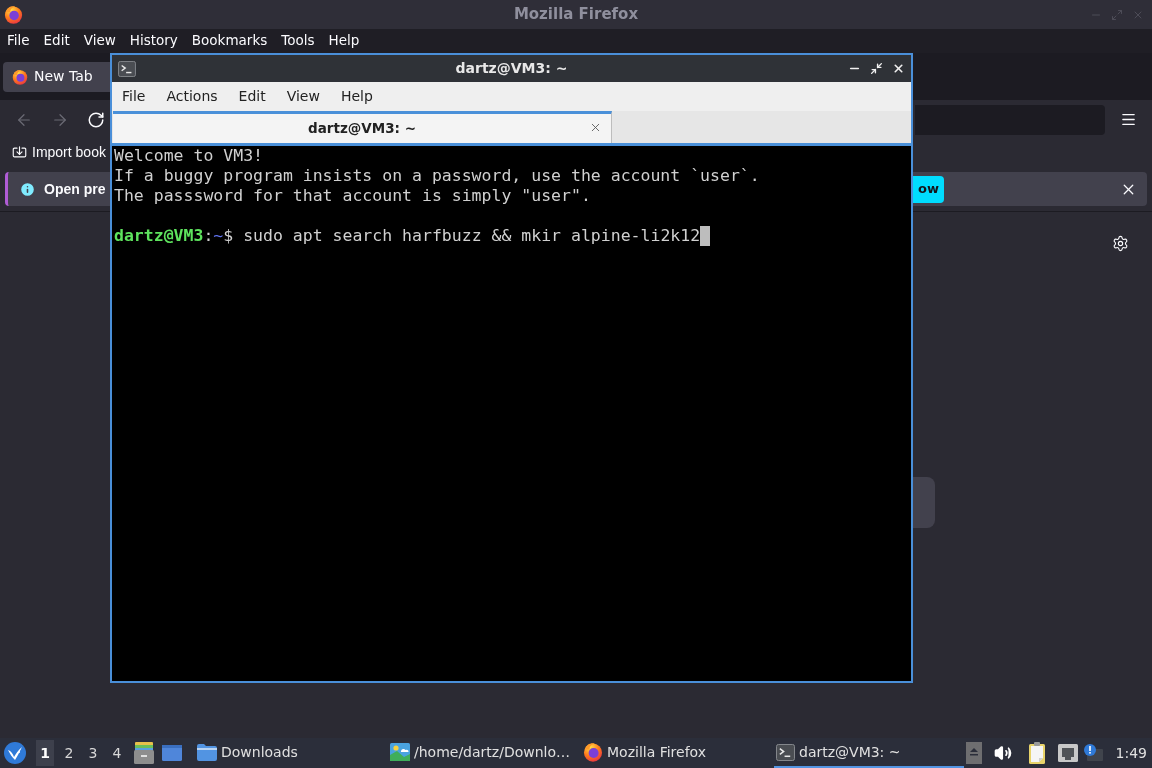 The width and height of the screenshot is (1152, 768). I want to click on reload-button, so click(96, 119).